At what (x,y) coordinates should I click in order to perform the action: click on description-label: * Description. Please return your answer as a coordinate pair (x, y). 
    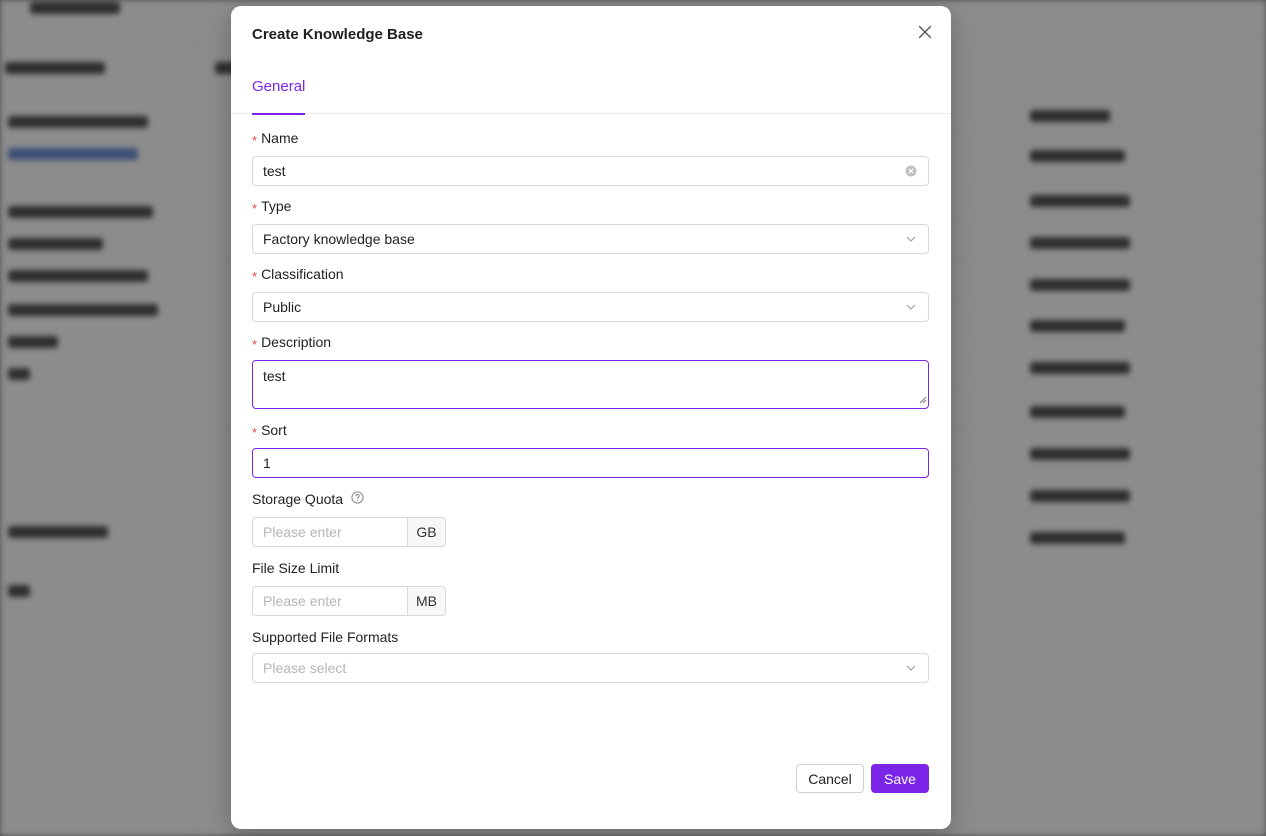
    Looking at the image, I should click on (292, 343).